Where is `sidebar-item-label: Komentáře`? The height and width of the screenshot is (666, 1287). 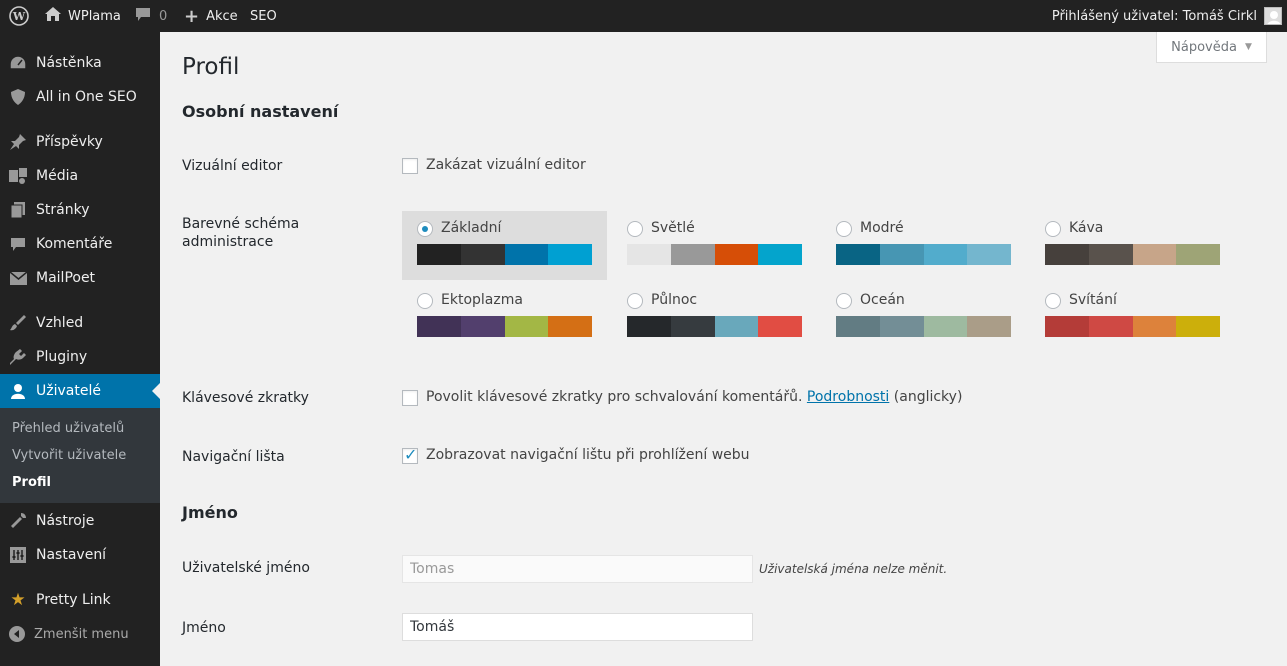 sidebar-item-label: Komentáře is located at coordinates (74, 244).